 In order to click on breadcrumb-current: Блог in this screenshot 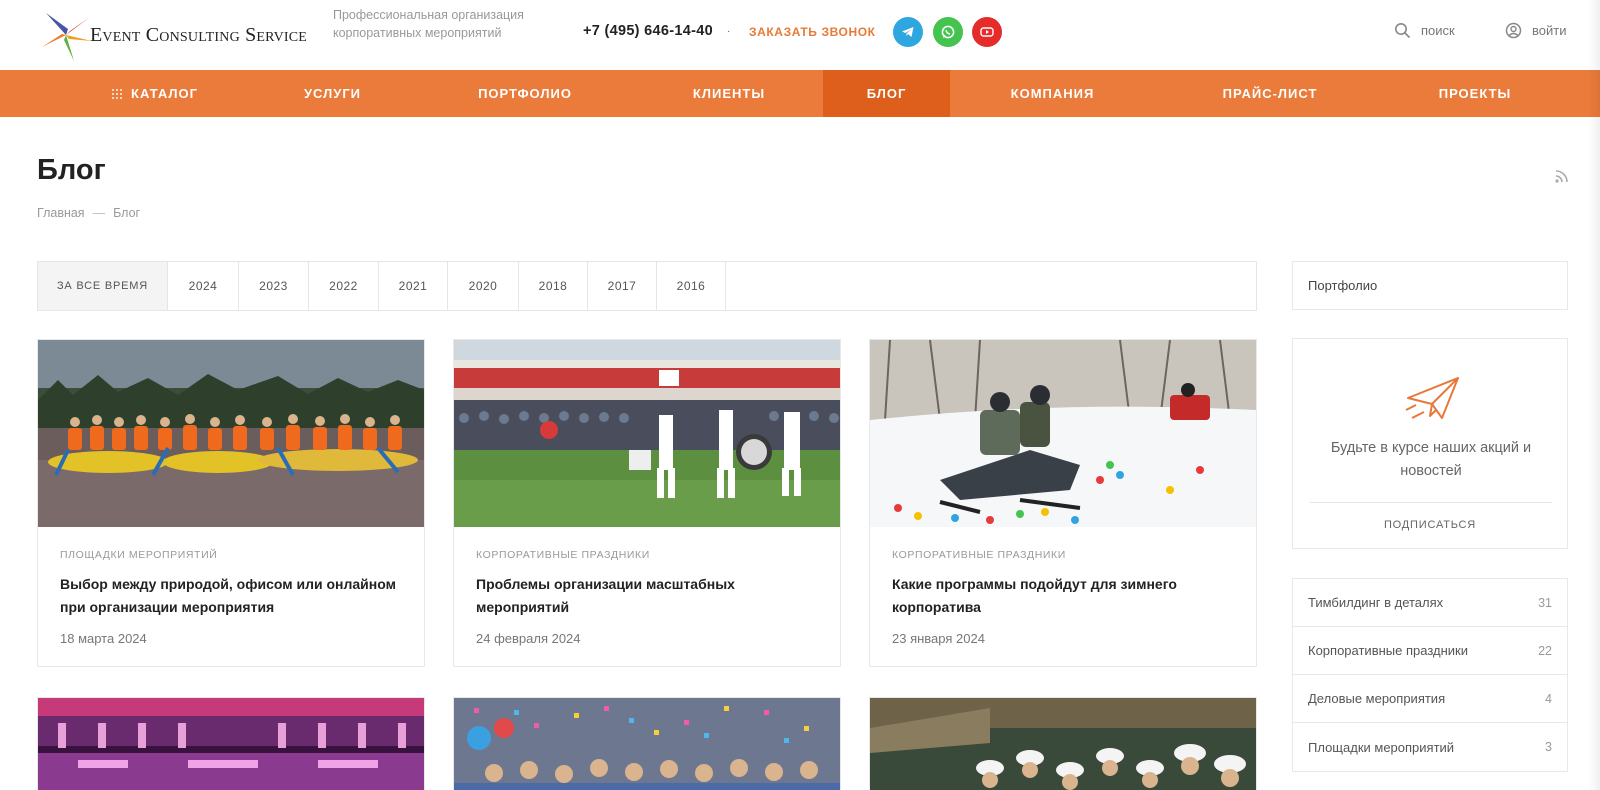, I will do `click(127, 213)`.